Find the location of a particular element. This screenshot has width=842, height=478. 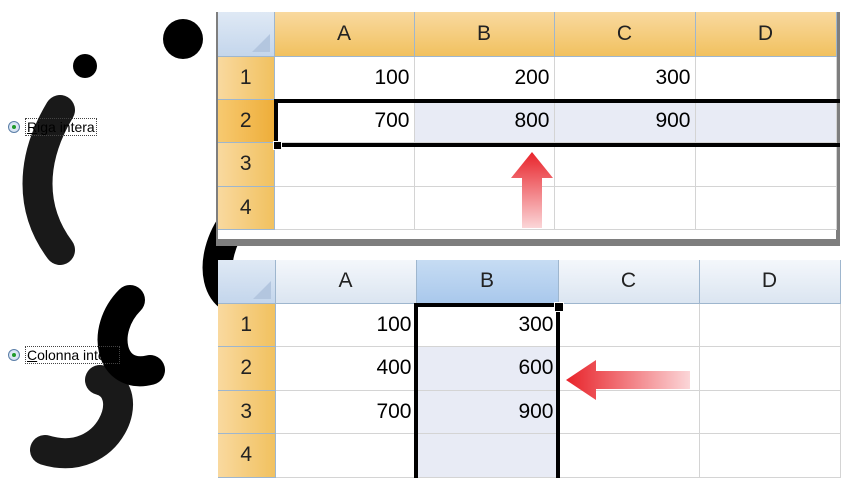

arrow-up-icon is located at coordinates (532, 190).